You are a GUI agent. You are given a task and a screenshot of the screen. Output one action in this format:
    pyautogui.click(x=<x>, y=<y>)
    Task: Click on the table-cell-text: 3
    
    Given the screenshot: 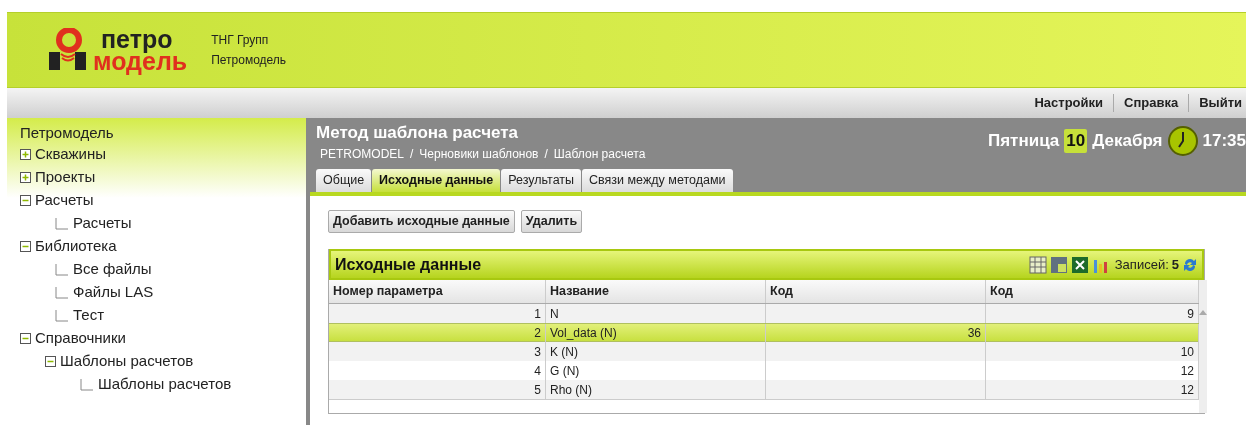 What is the action you would take?
    pyautogui.click(x=537, y=352)
    